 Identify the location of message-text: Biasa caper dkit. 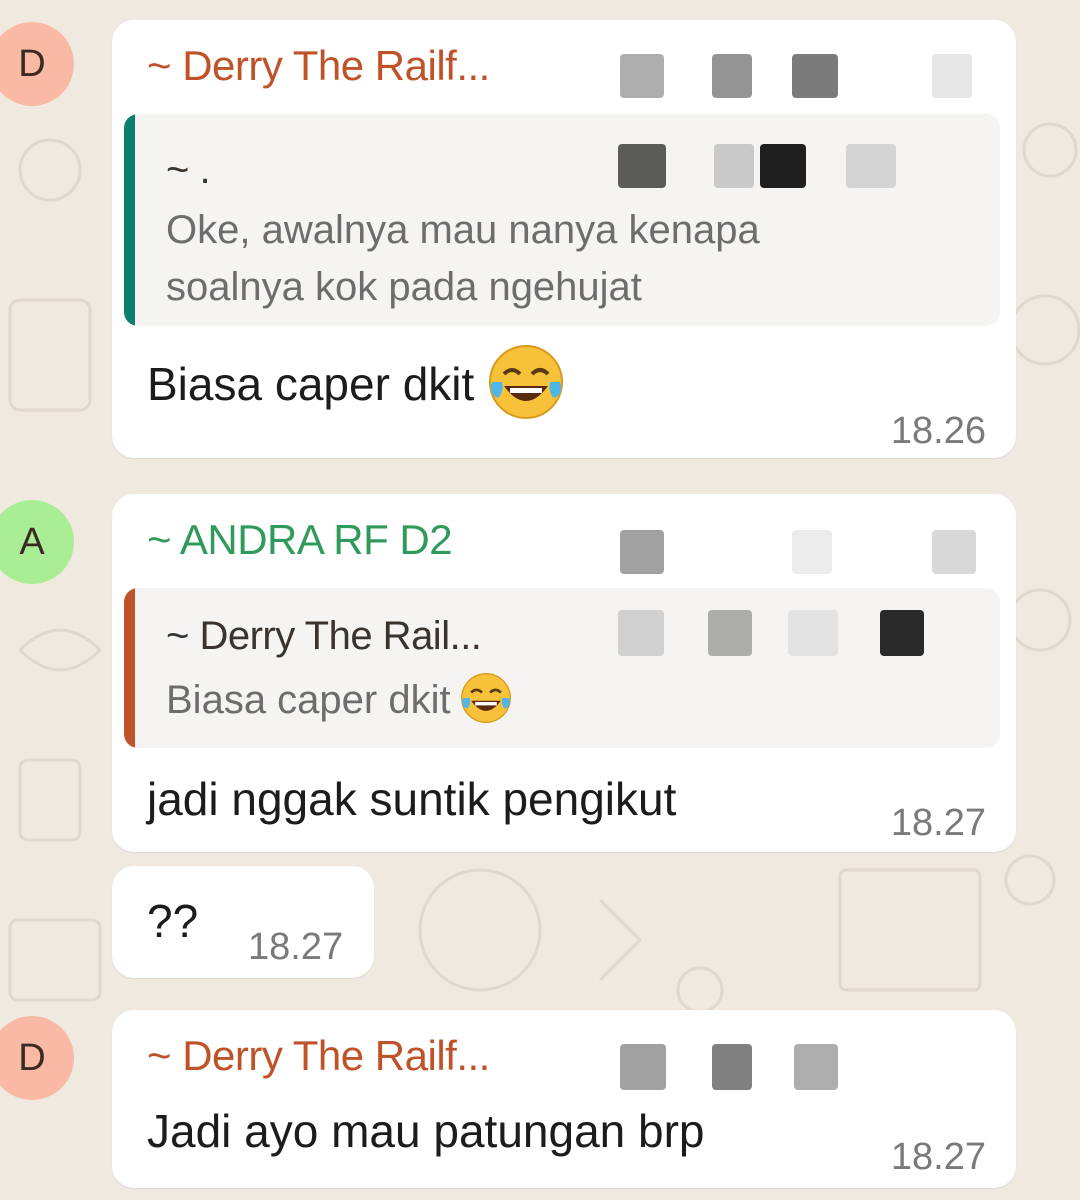
(311, 384).